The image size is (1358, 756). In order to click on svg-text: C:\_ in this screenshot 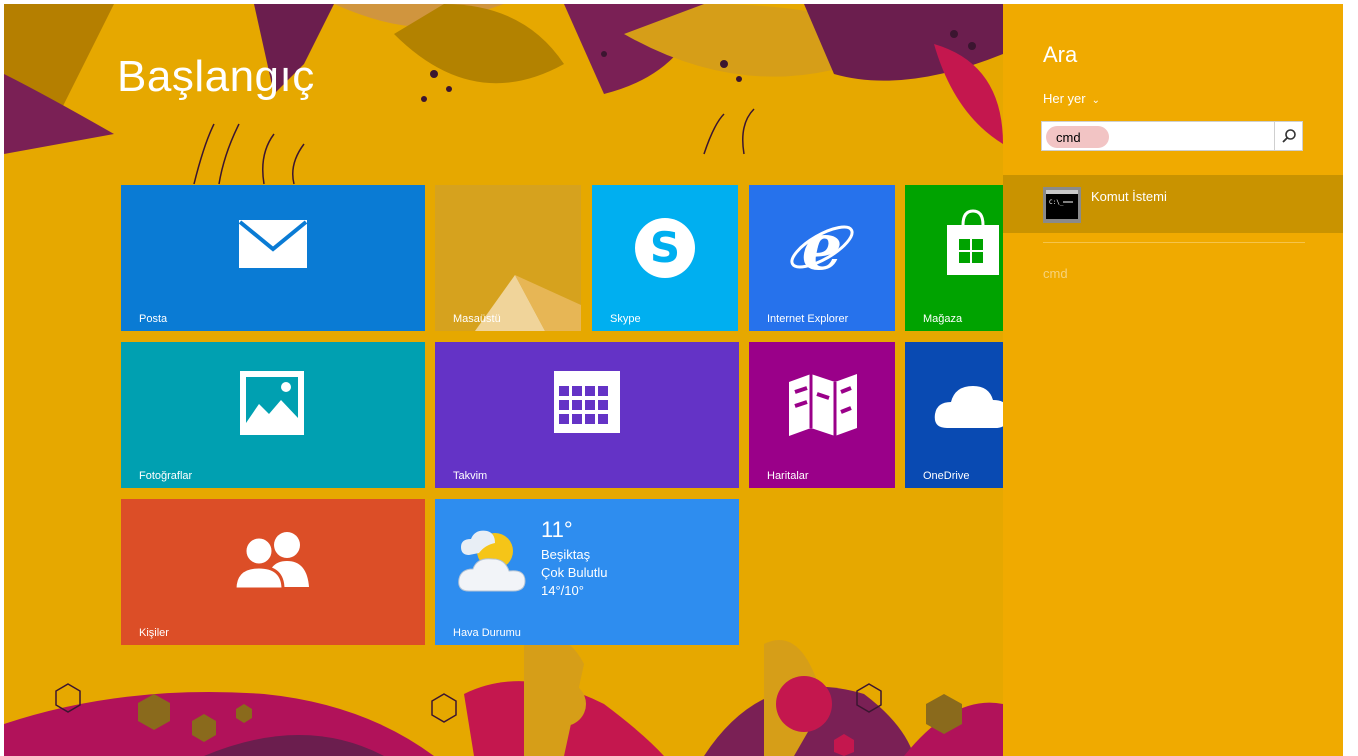, I will do `click(1056, 202)`.